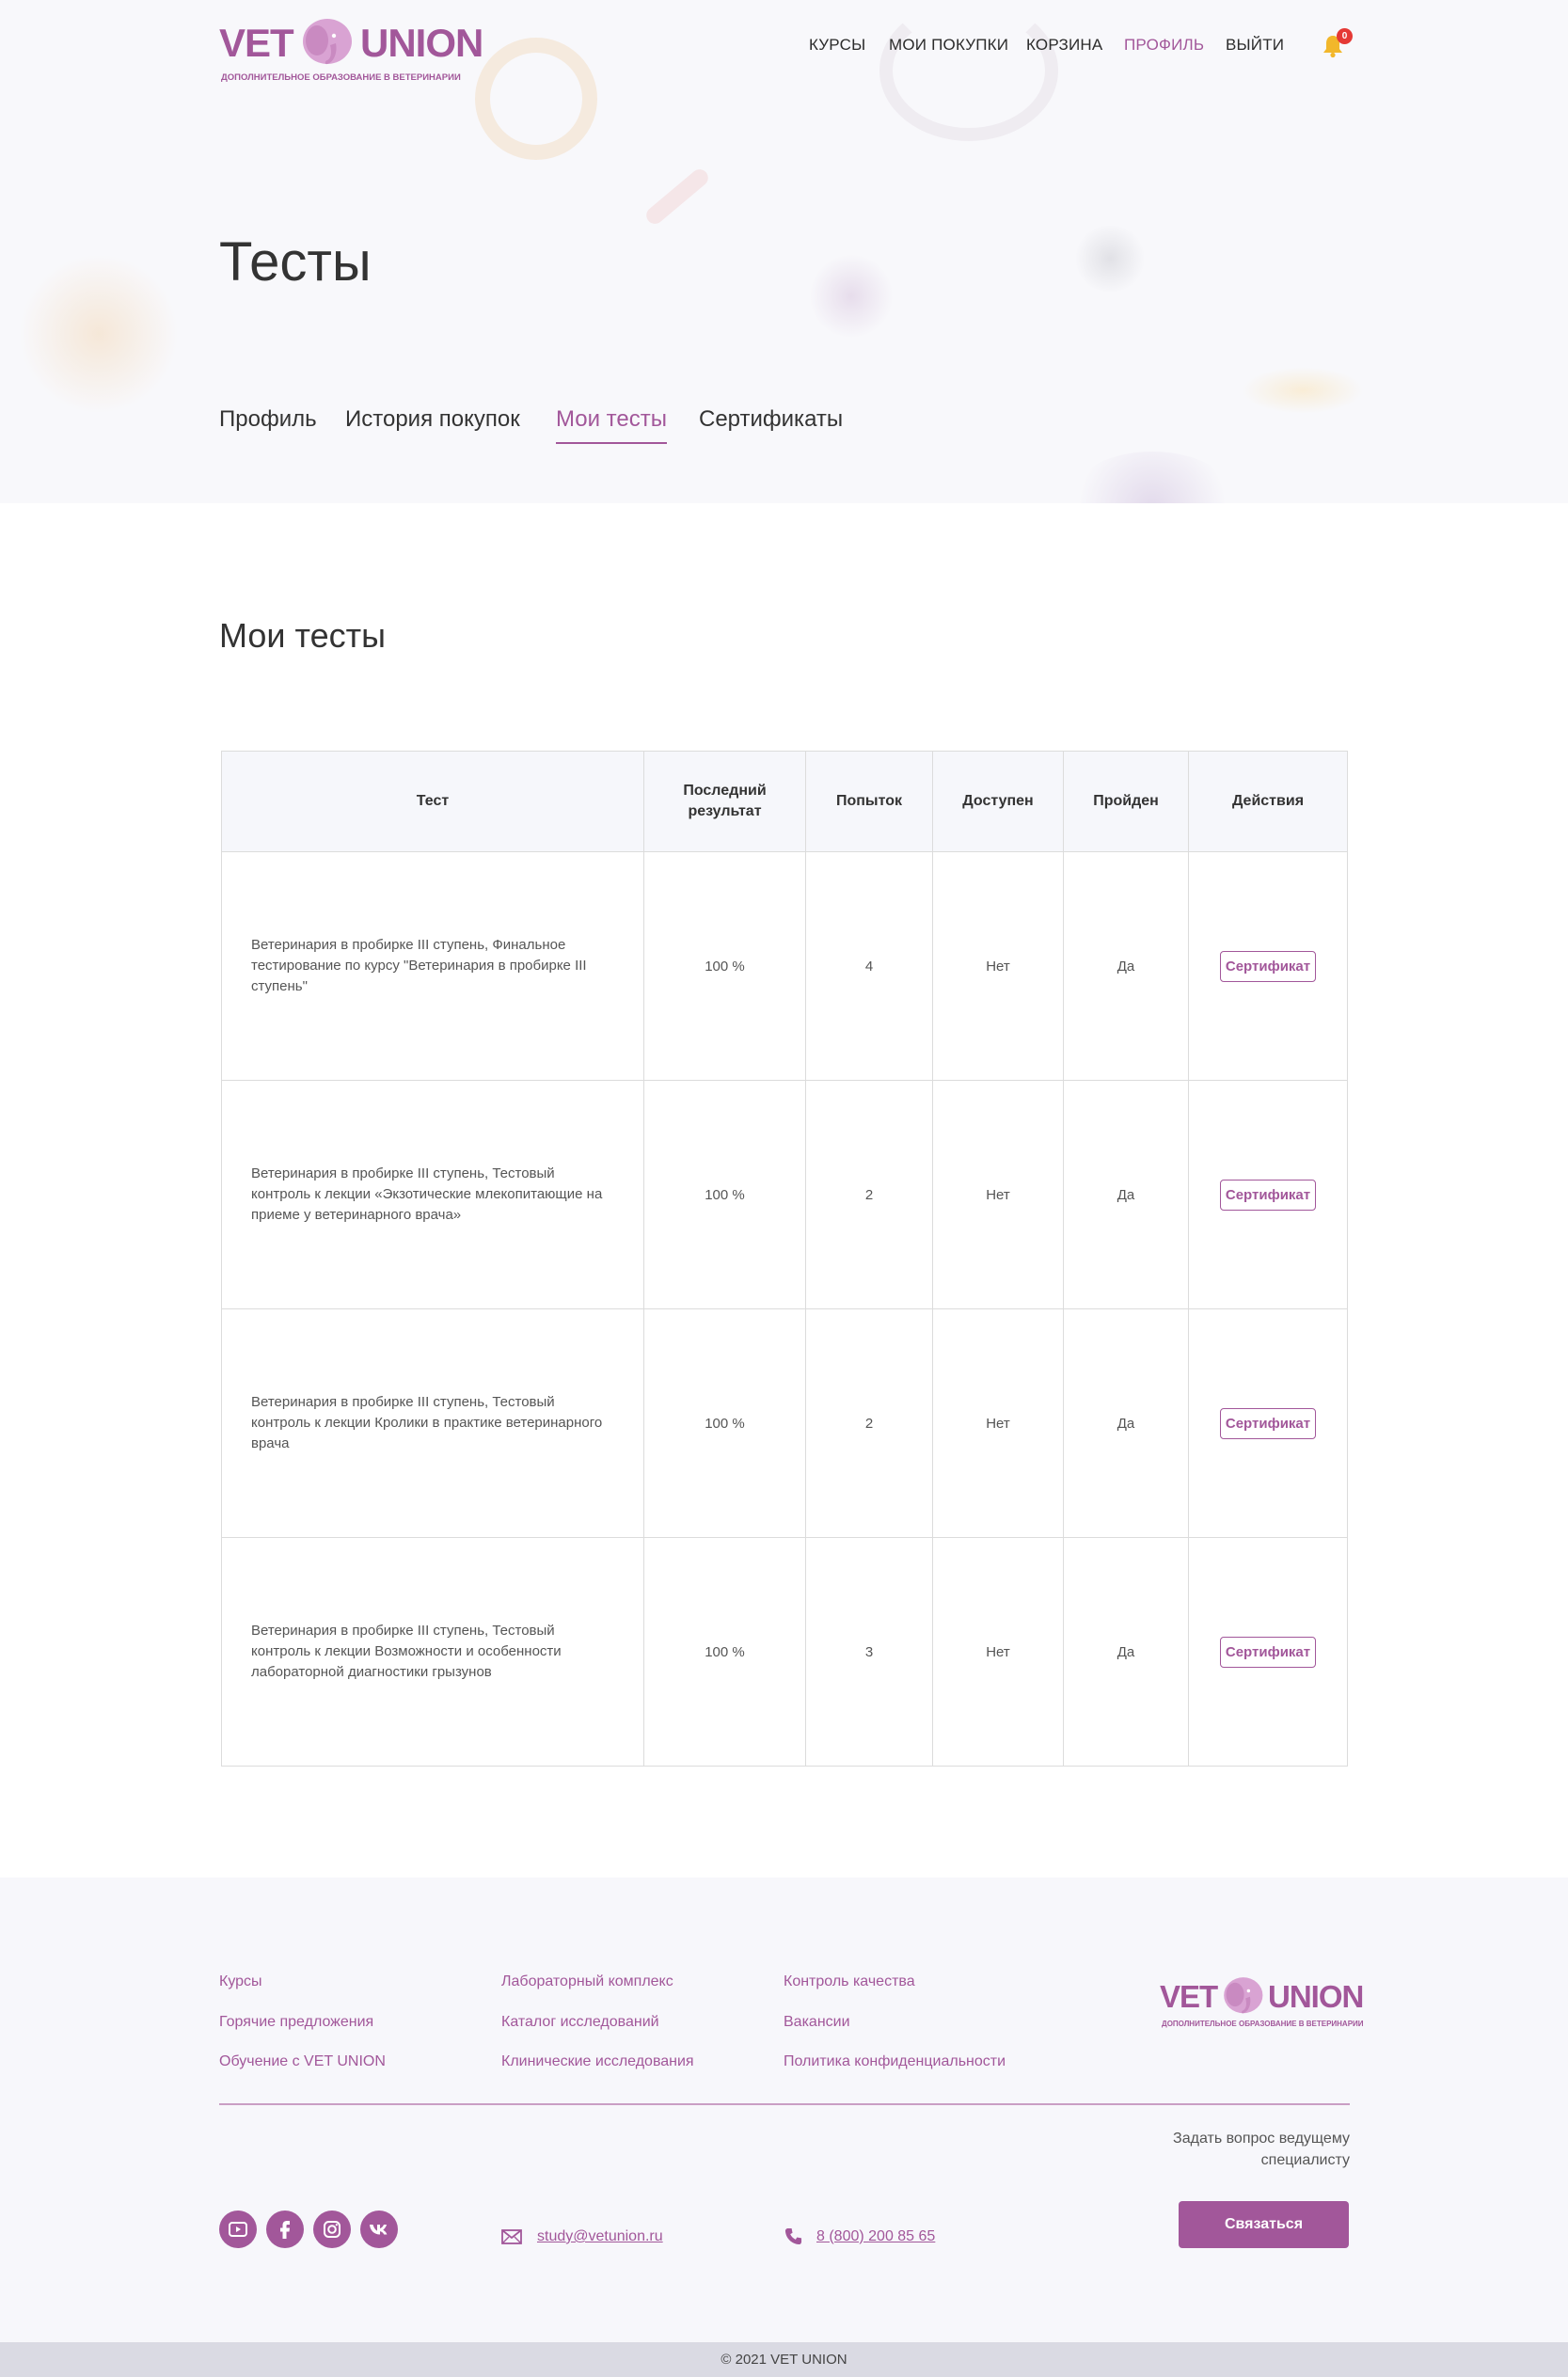 The image size is (1568, 2377). Describe the element at coordinates (849, 1981) in the screenshot. I see `footer-link-quality-control: Контроль качества` at that location.